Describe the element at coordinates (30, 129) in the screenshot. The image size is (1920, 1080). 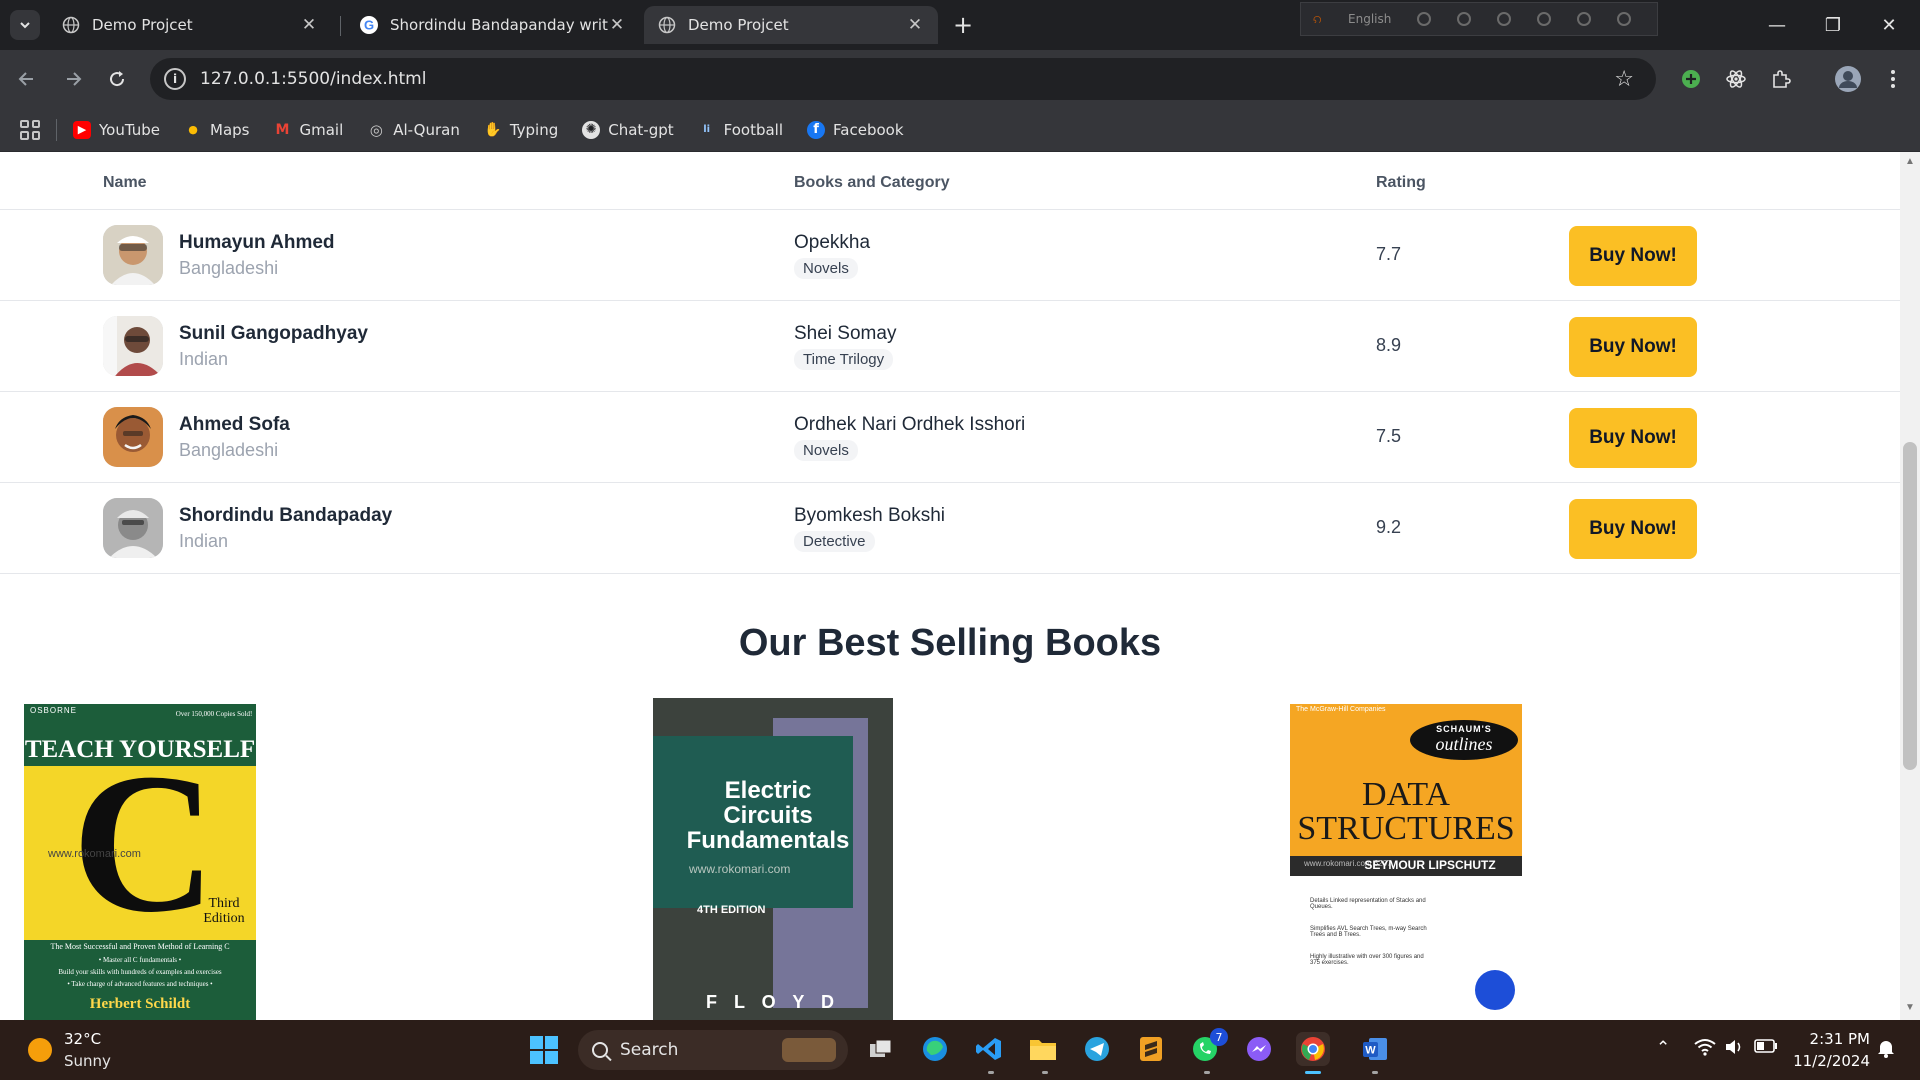
I see `apps-grid-icon` at that location.